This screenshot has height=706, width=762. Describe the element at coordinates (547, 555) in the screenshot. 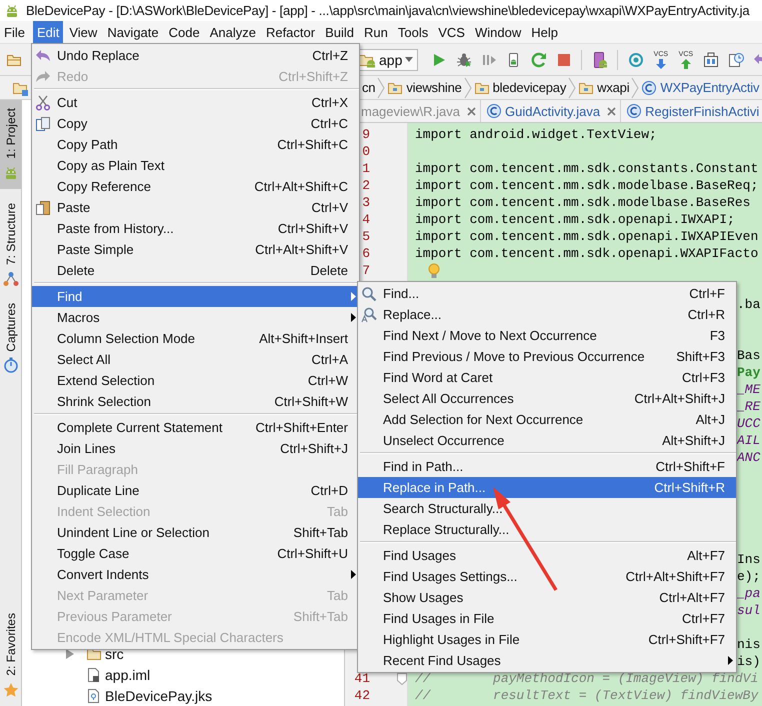

I see `menu-item: Find Usages Alt+F7` at that location.